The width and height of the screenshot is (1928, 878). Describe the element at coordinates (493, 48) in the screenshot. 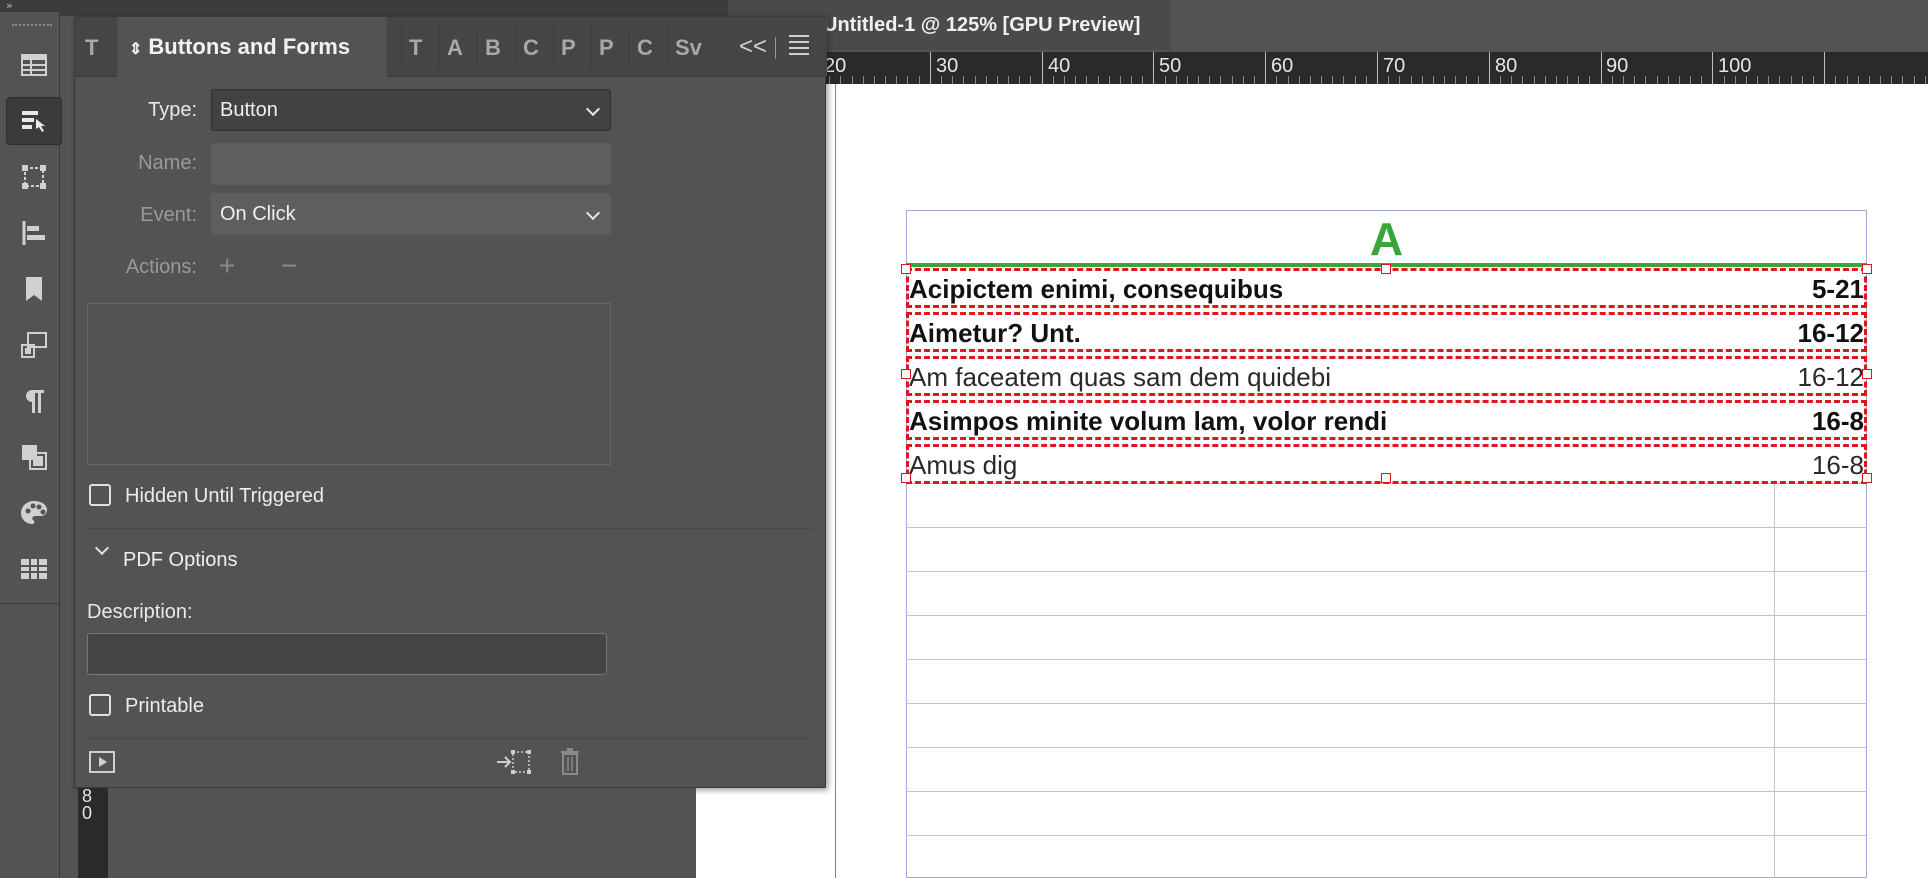

I see `panel-tab: B` at that location.